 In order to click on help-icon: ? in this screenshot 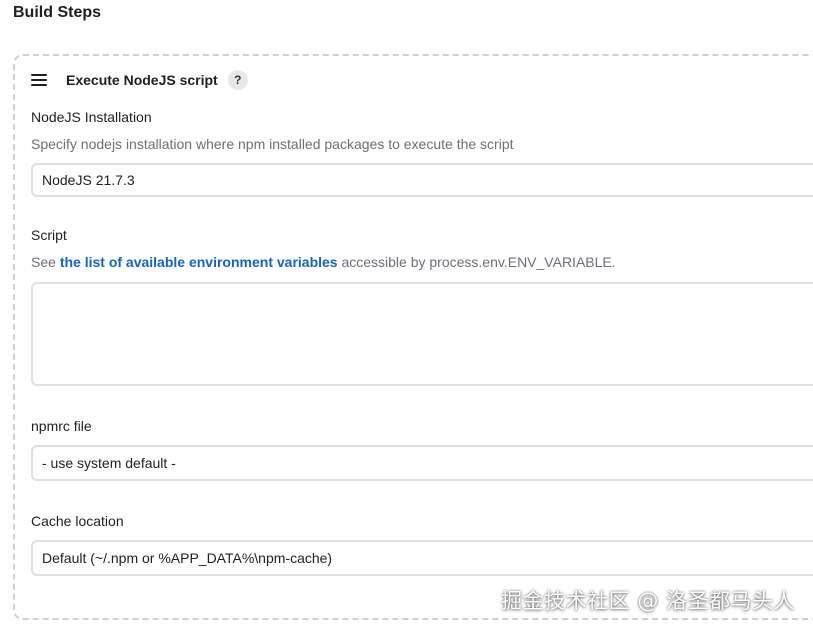, I will do `click(237, 80)`.